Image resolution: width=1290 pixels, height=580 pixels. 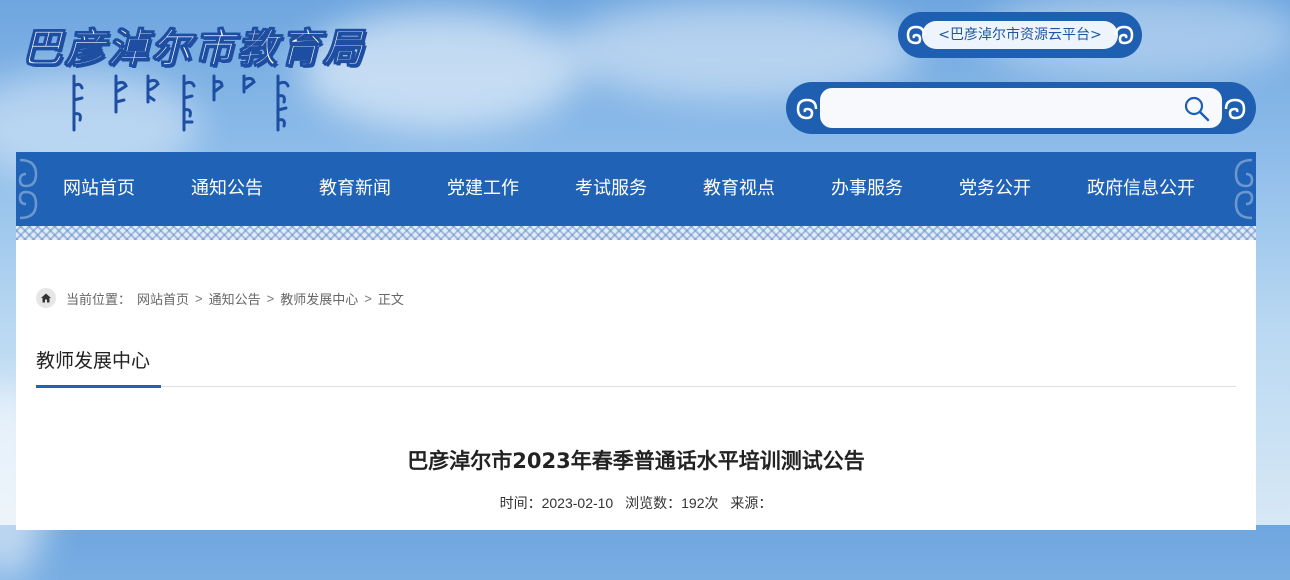 What do you see at coordinates (99, 299) in the screenshot?
I see `breadcrumb-prefix: 当前位置：` at bounding box center [99, 299].